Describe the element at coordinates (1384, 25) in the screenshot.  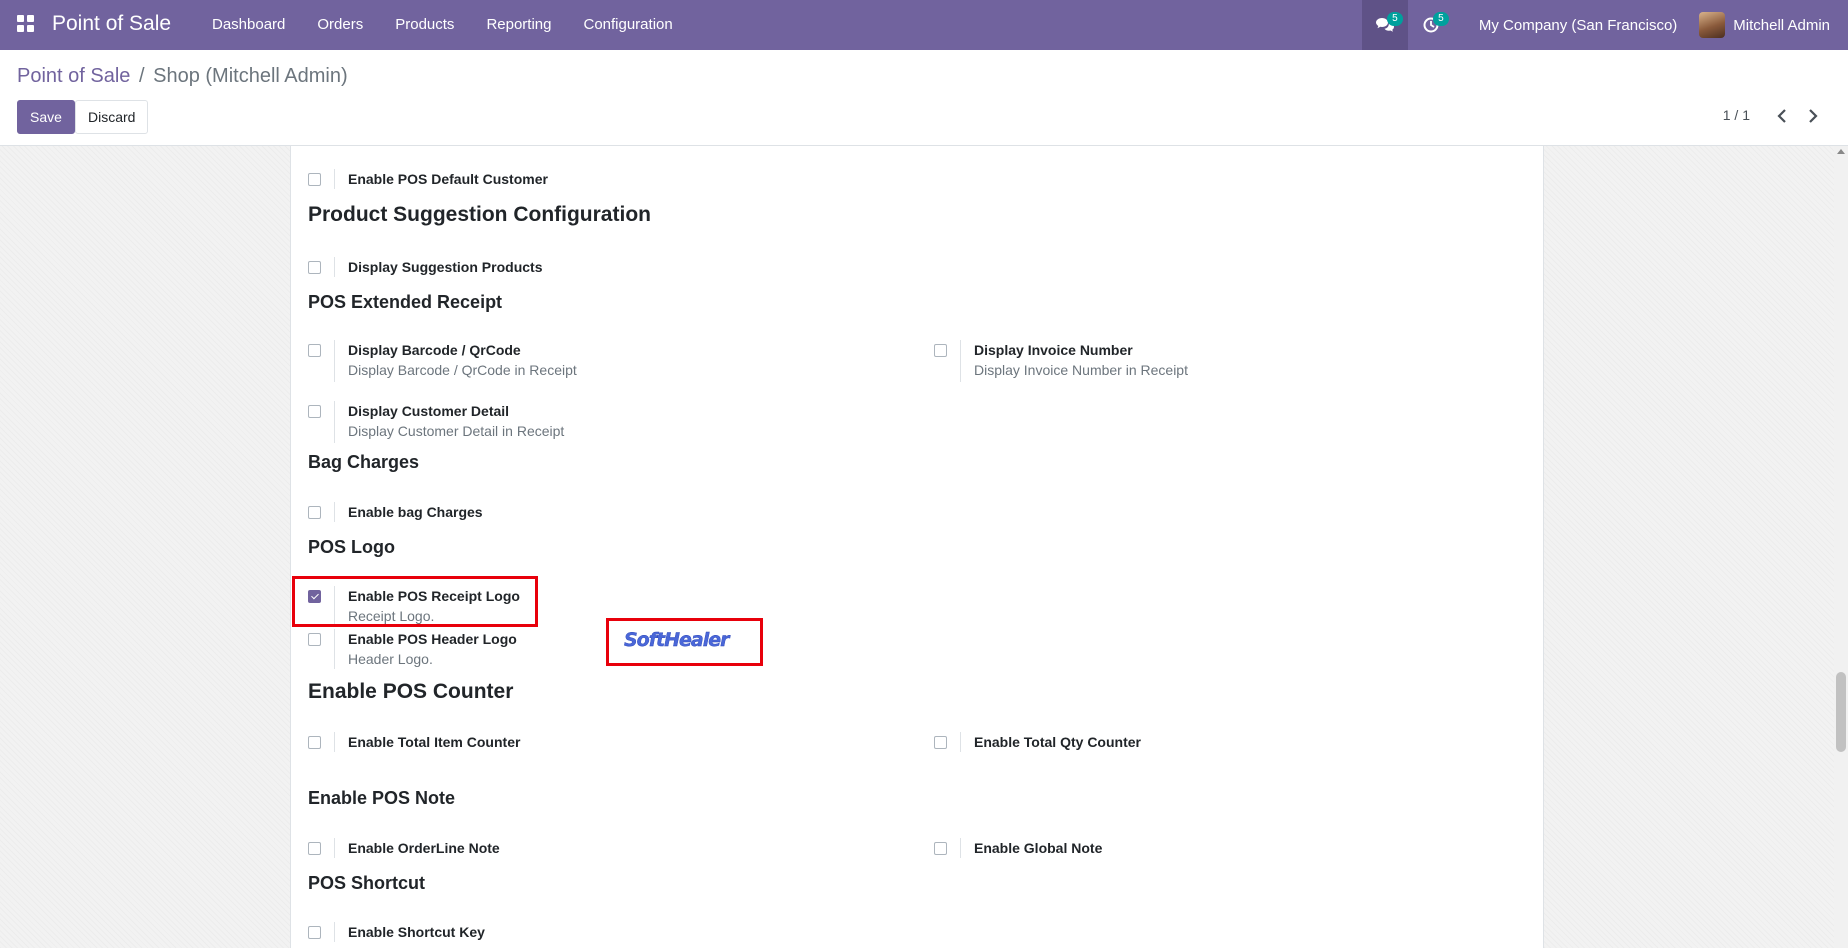
I see `messages-button: 5` at that location.